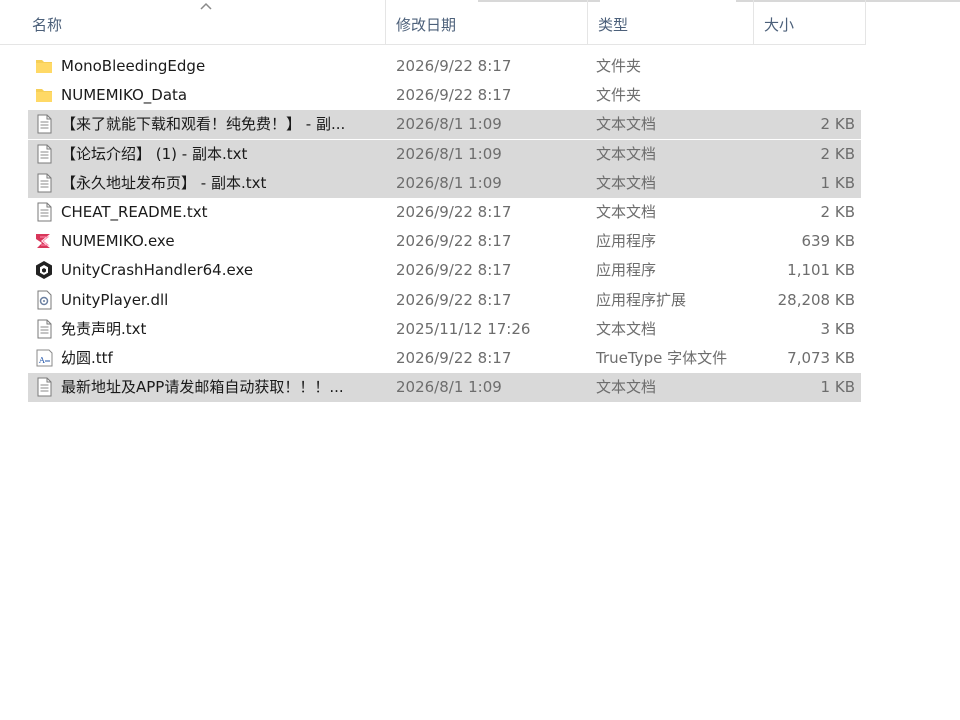 The width and height of the screenshot is (960, 720). I want to click on file-name: NUMEMIKO.exe, so click(118, 241).